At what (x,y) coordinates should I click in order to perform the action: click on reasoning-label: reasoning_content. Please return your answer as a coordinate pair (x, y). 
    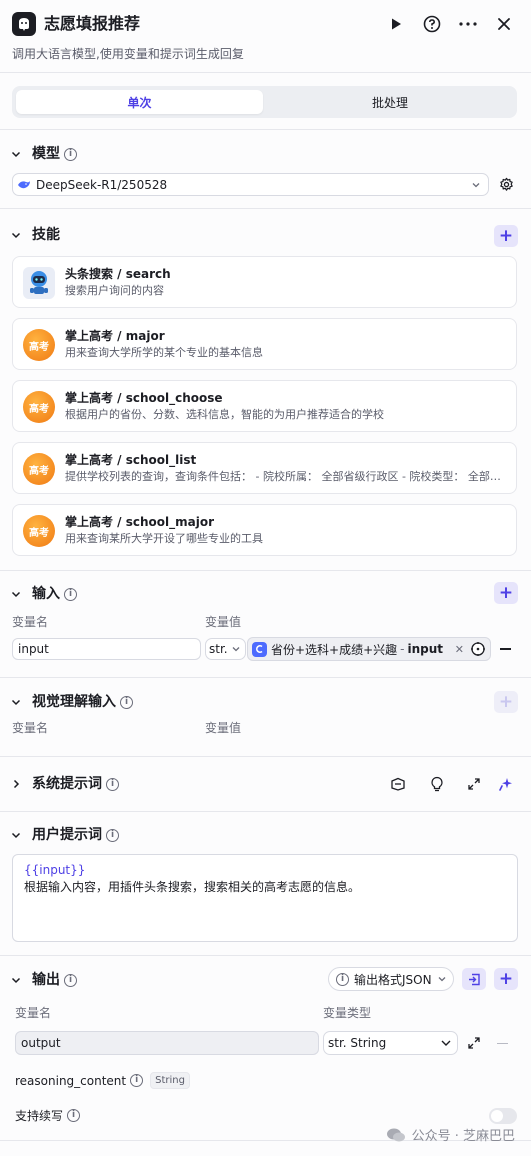
    Looking at the image, I should click on (71, 1080).